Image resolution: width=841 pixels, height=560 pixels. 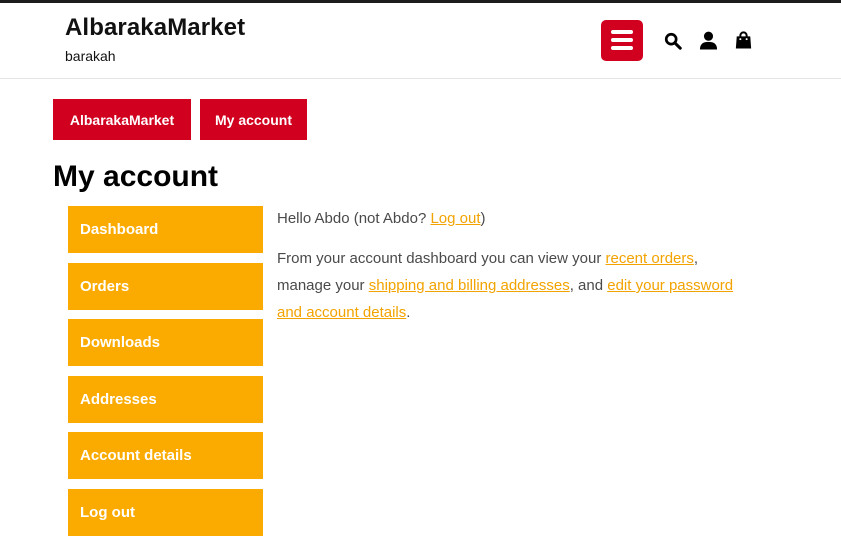 I want to click on page-title: My account, so click(x=136, y=176).